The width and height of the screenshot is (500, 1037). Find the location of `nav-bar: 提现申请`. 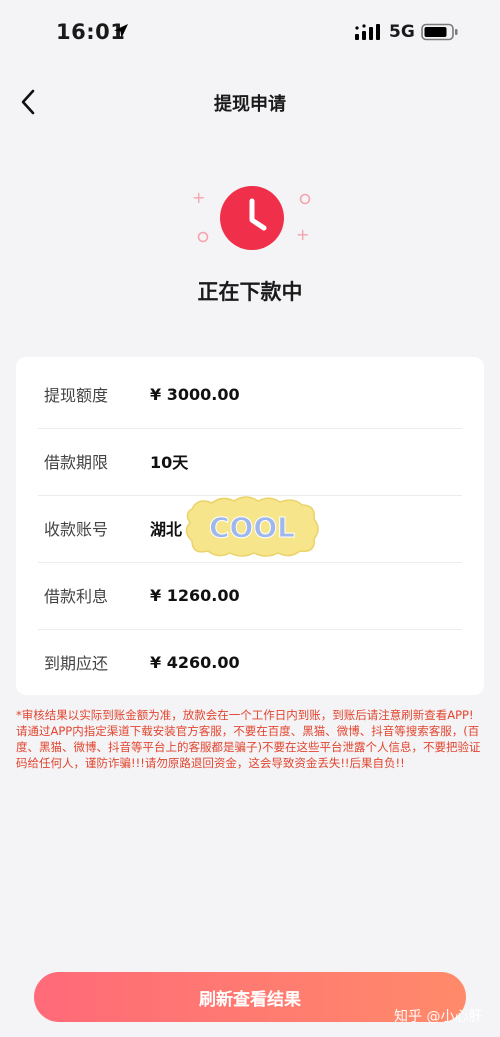

nav-bar: 提现申请 is located at coordinates (250, 102).